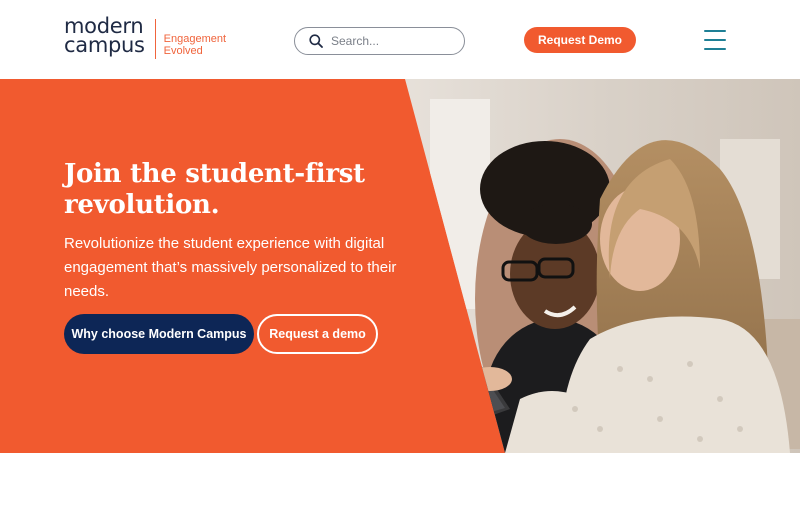  I want to click on logo-tagline: Engagement Evolved, so click(195, 45).